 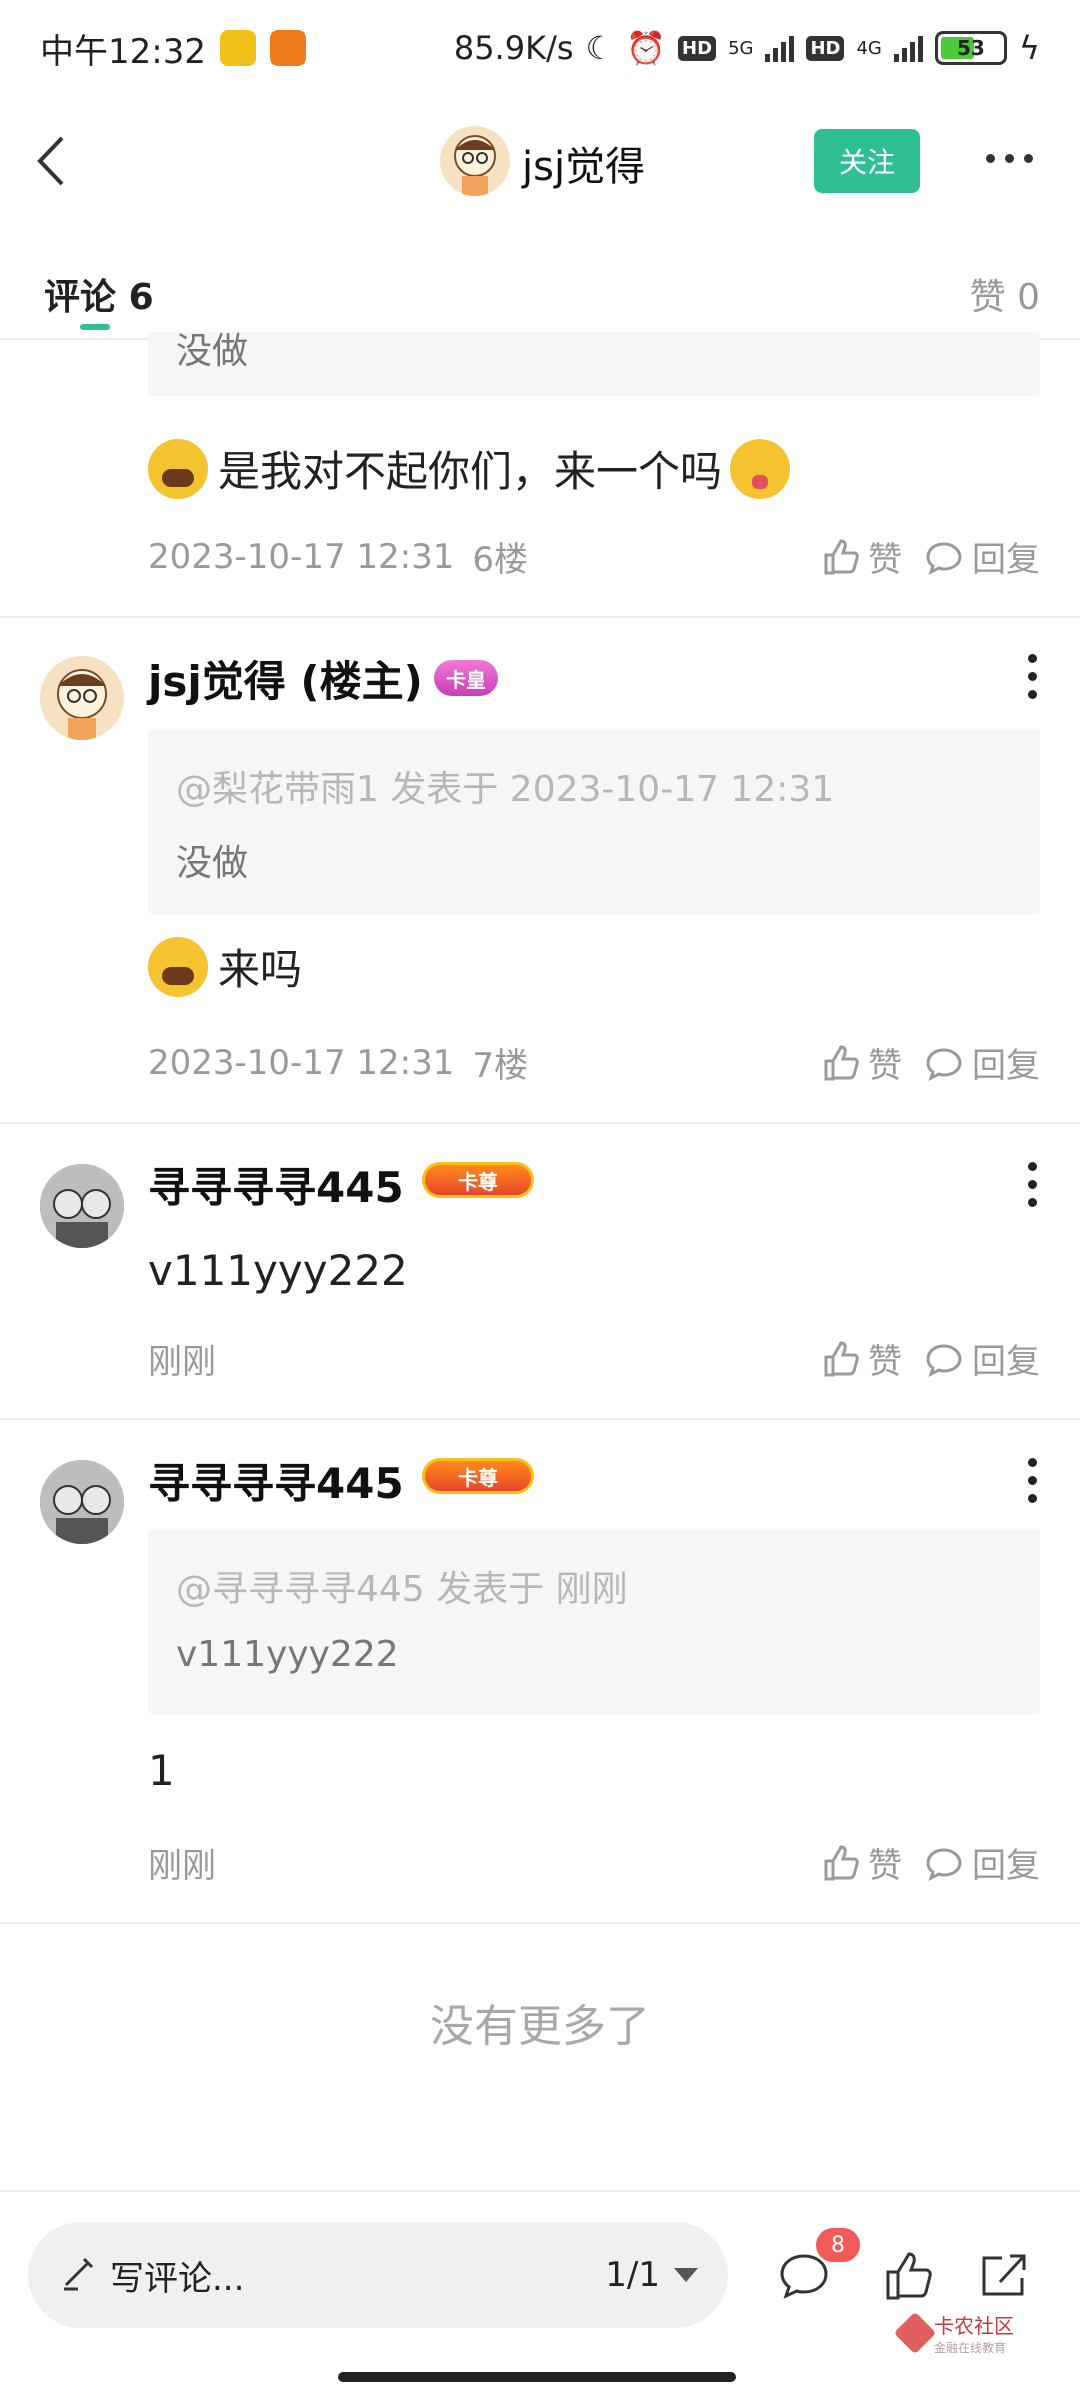 What do you see at coordinates (260, 969) in the screenshot?
I see `comment-text: 来吗` at bounding box center [260, 969].